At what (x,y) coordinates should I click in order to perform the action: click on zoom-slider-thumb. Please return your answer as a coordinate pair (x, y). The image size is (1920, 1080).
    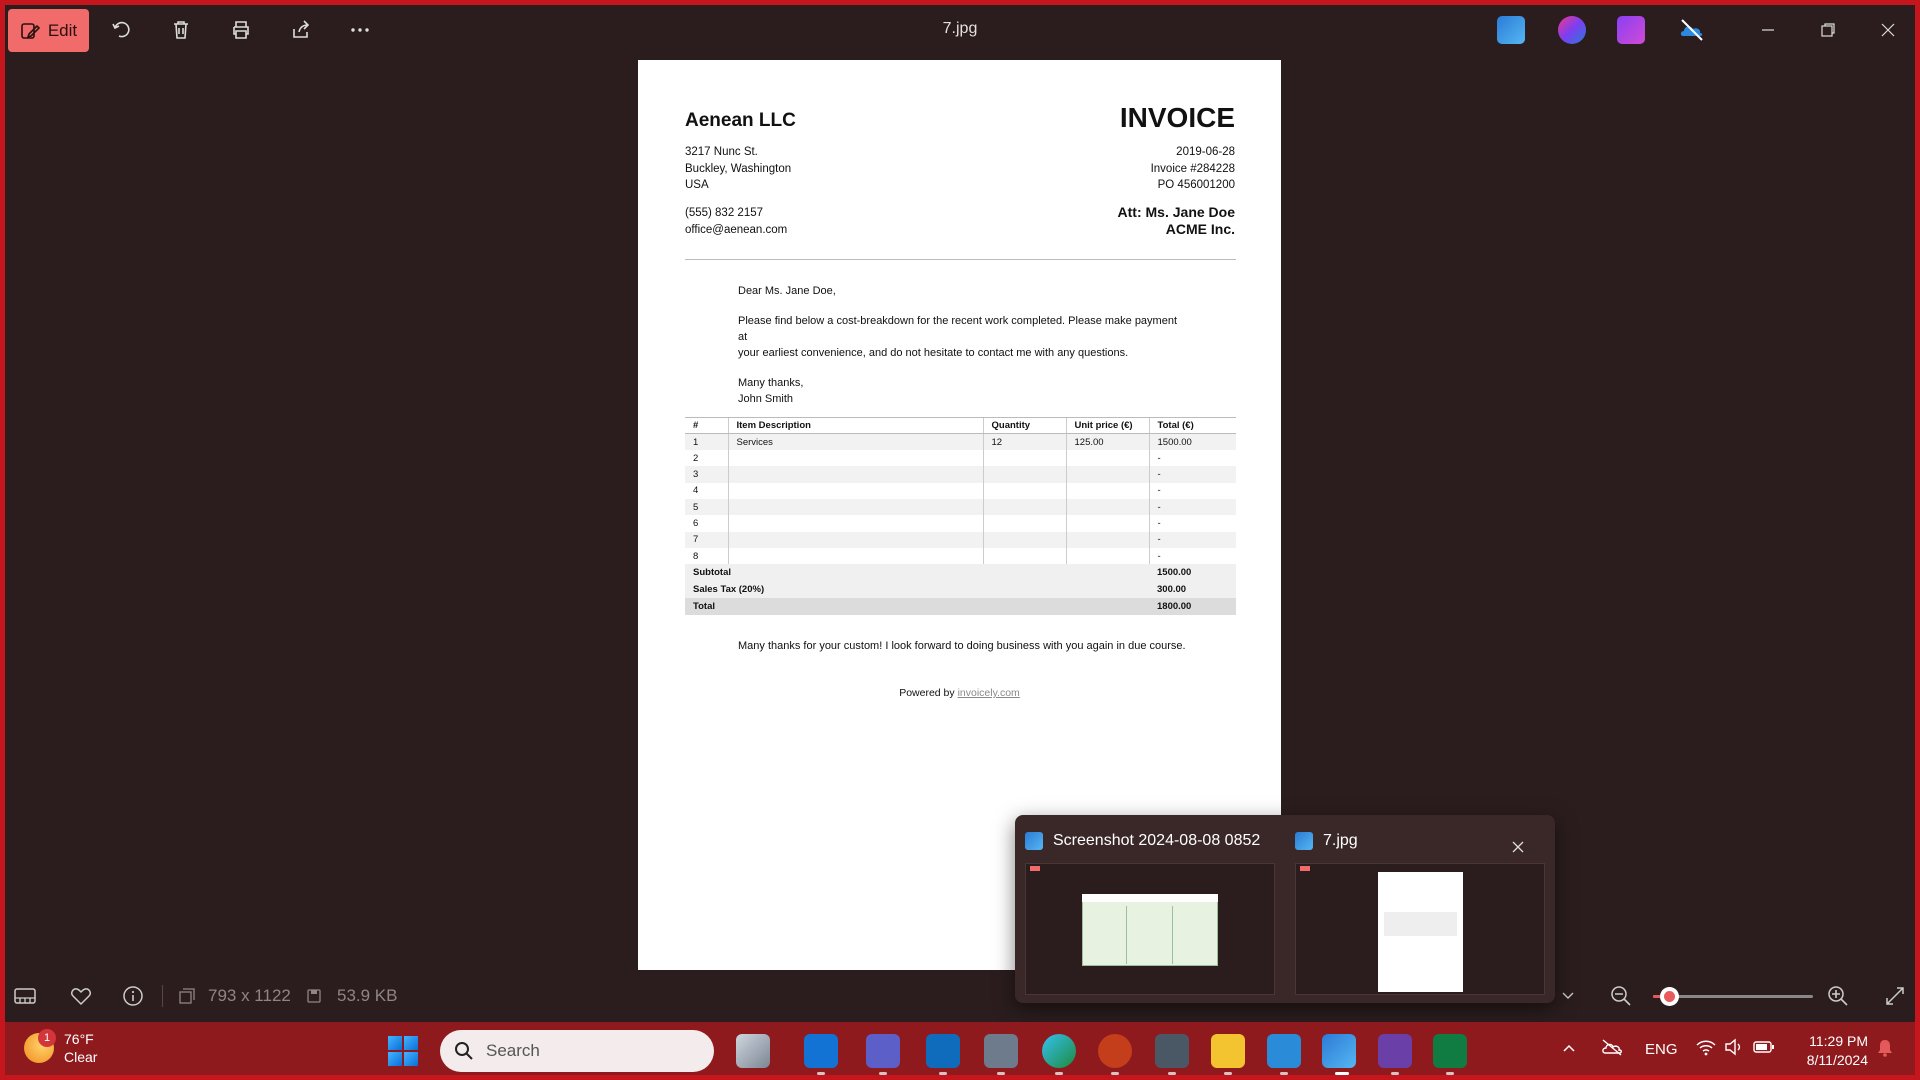
    Looking at the image, I should click on (1669, 996).